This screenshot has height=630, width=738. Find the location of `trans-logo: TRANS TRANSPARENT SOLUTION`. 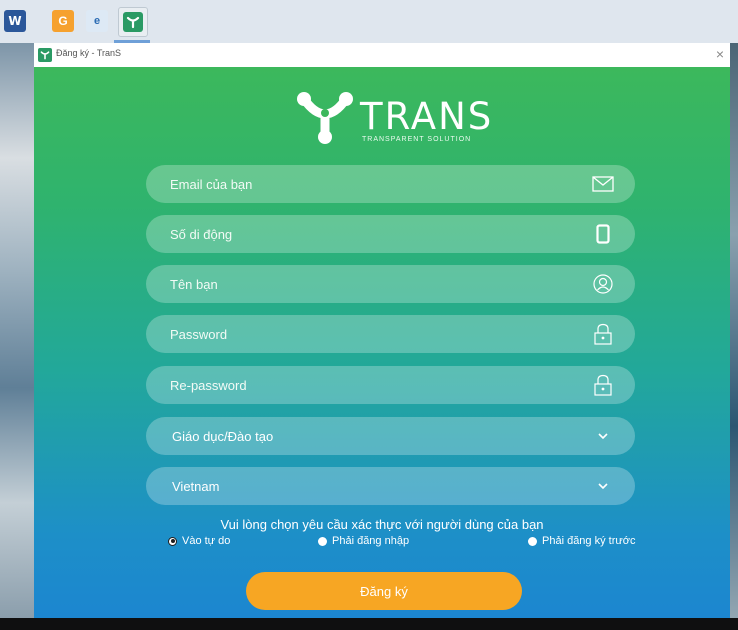

trans-logo: TRANS TRANSPARENT SOLUTION is located at coordinates (394, 117).